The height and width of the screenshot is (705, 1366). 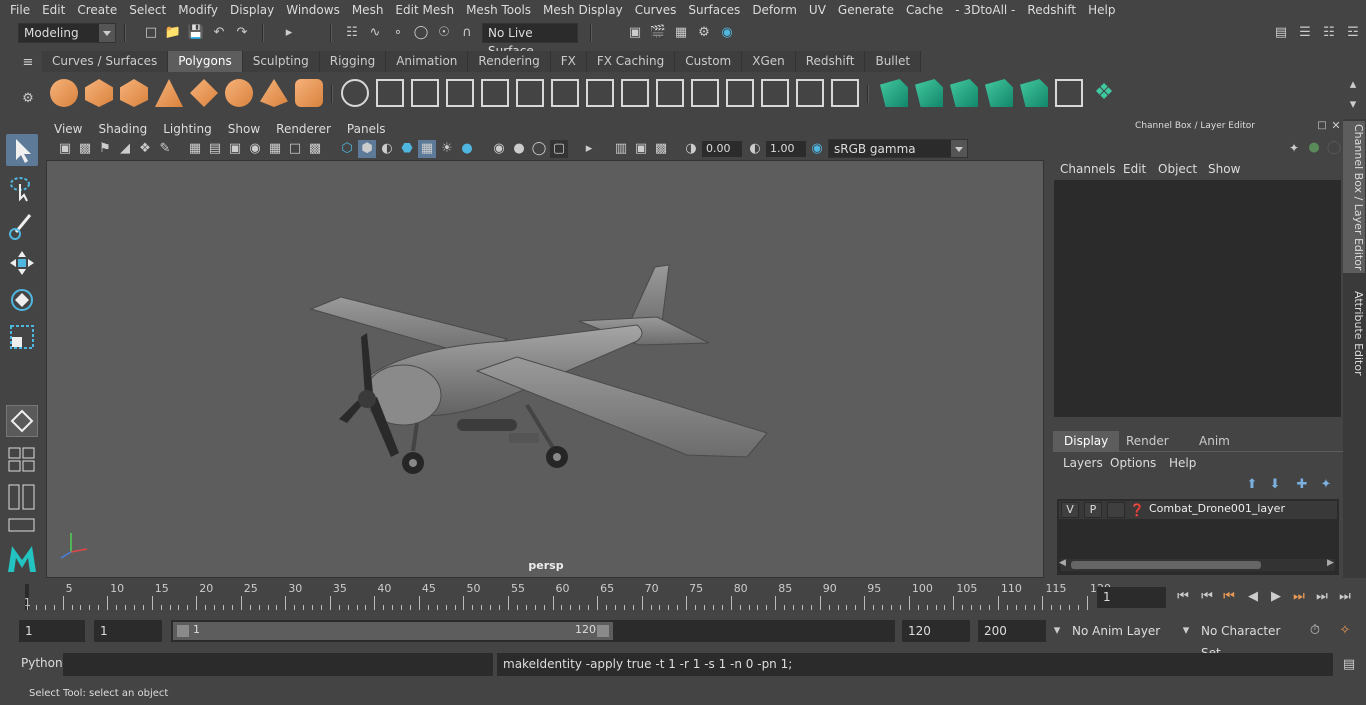 I want to click on viewport-menu-panels: Panels, so click(x=366, y=129).